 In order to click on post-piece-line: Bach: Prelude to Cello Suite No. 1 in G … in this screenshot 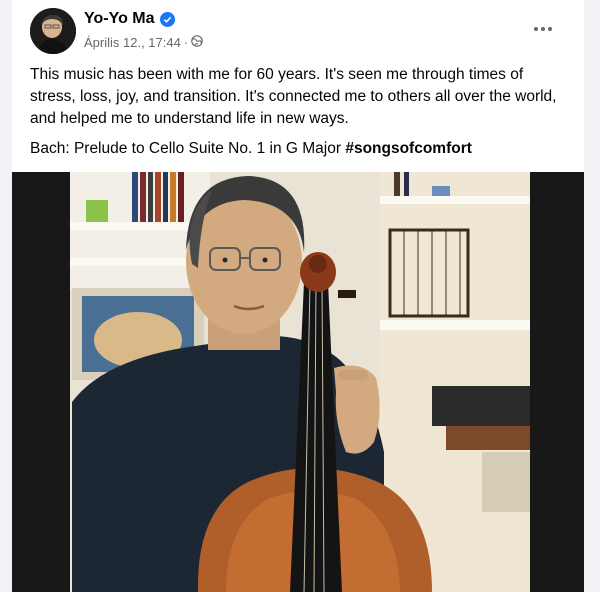, I will do `click(295, 149)`.